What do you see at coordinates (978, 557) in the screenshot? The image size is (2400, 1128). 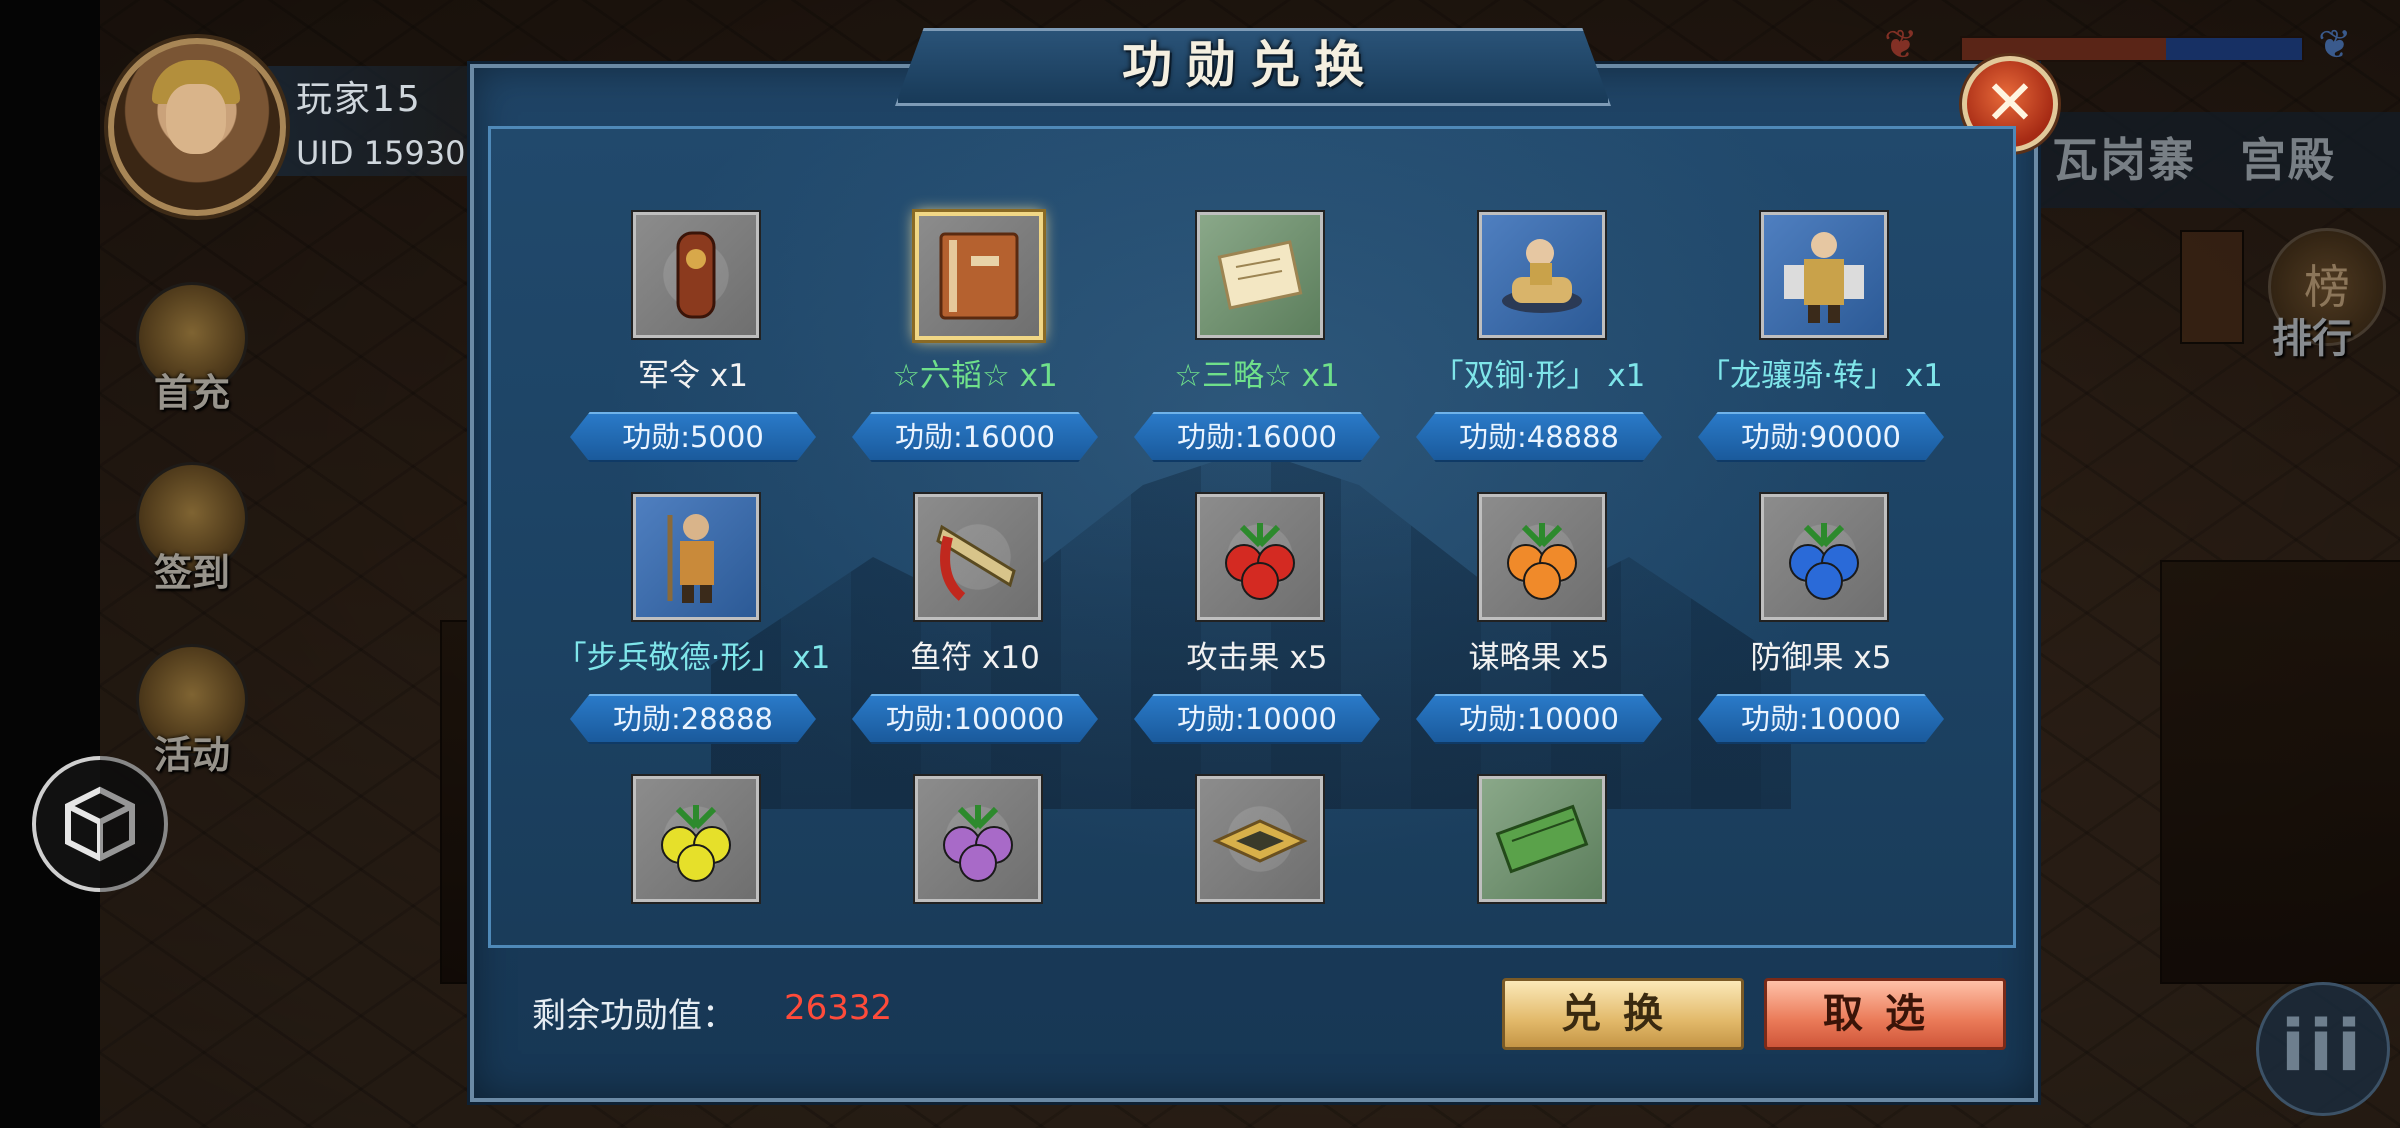 I see `fish-tally-icon` at bounding box center [978, 557].